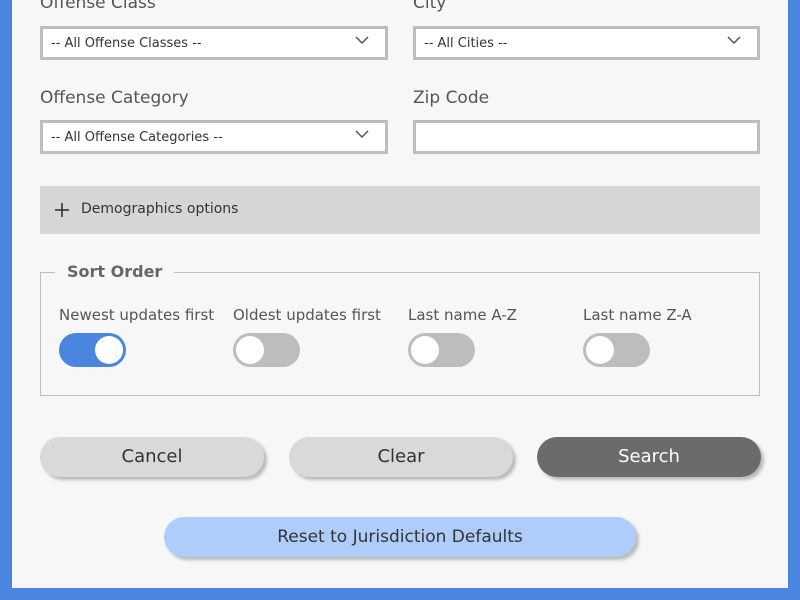  Describe the element at coordinates (400, 210) in the screenshot. I see `demographics-options-toggle: Demographics options` at that location.